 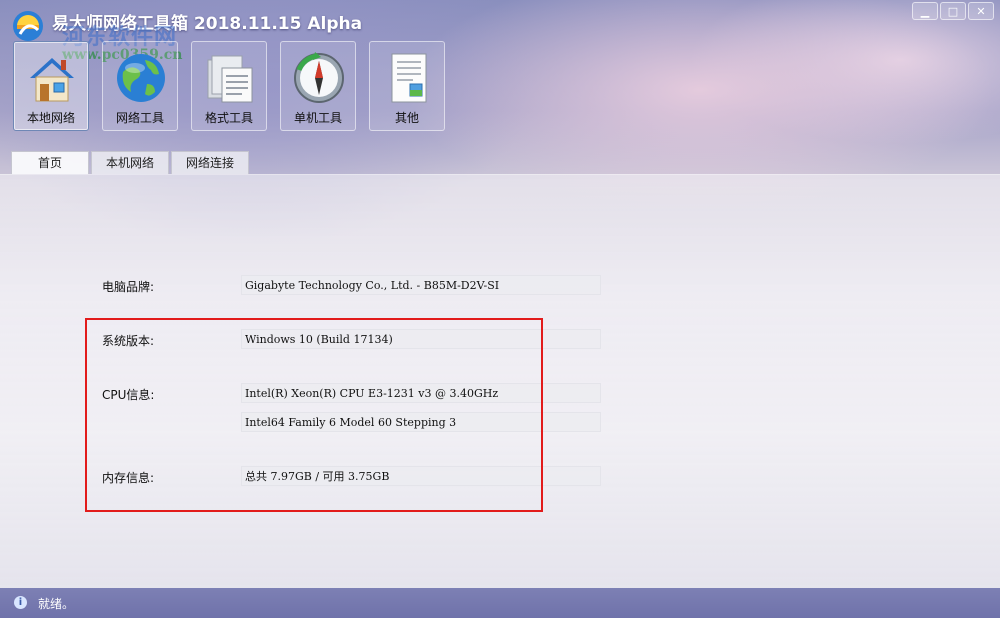 I want to click on toolbar-network-tools-button: 网络工具, so click(x=140, y=86).